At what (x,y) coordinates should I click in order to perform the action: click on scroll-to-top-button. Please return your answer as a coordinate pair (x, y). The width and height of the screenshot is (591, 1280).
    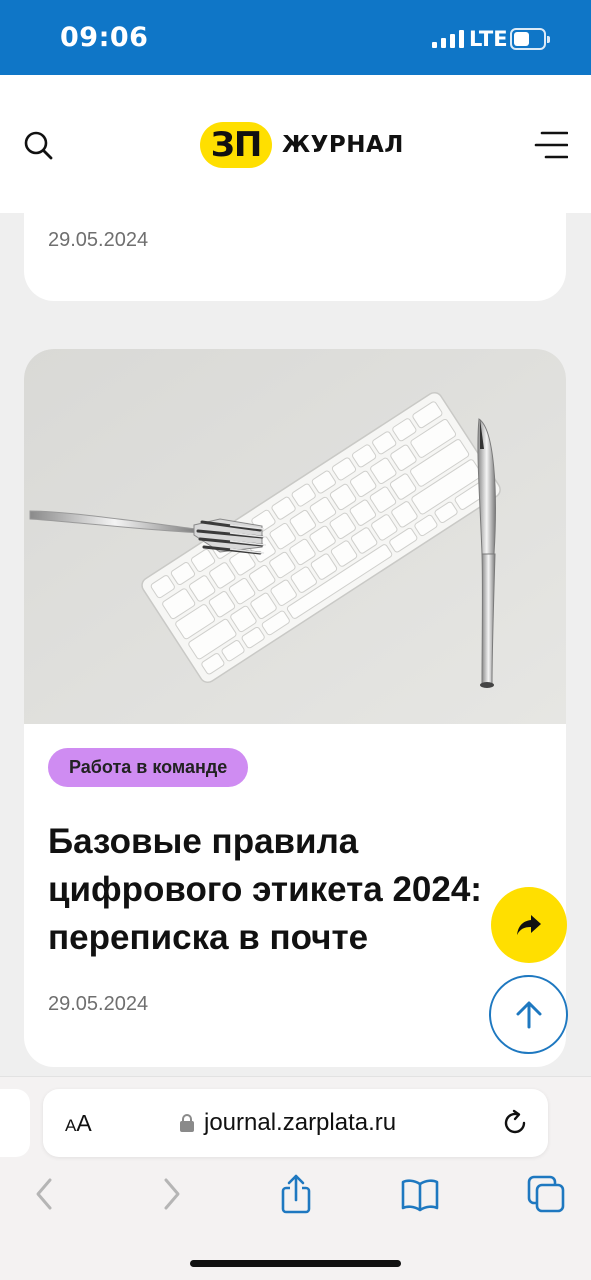
    Looking at the image, I should click on (528, 1014).